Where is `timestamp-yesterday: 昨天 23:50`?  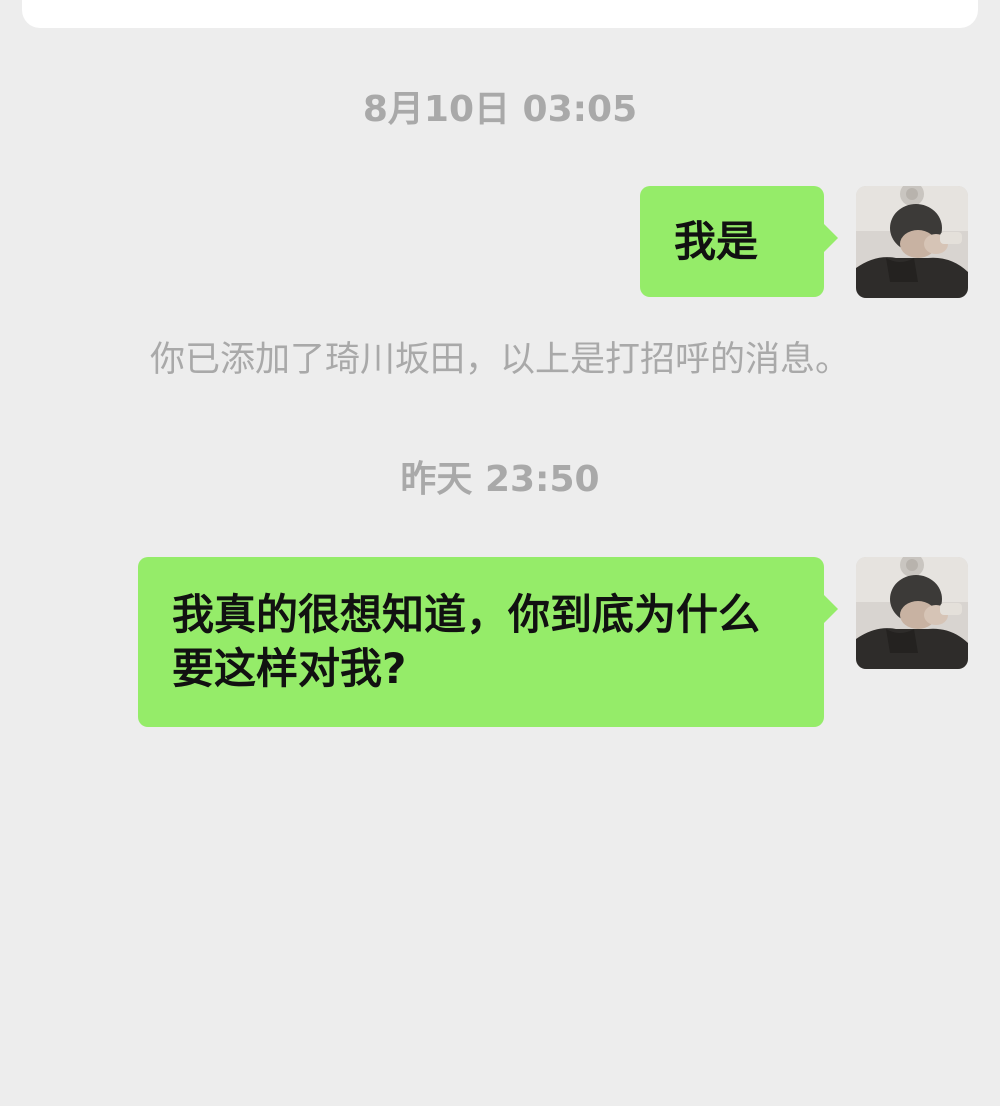 timestamp-yesterday: 昨天 23:50 is located at coordinates (500, 479).